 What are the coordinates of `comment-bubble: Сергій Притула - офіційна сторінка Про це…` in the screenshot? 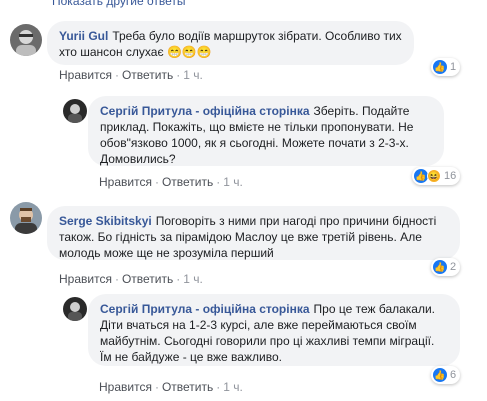 It's located at (274, 330).